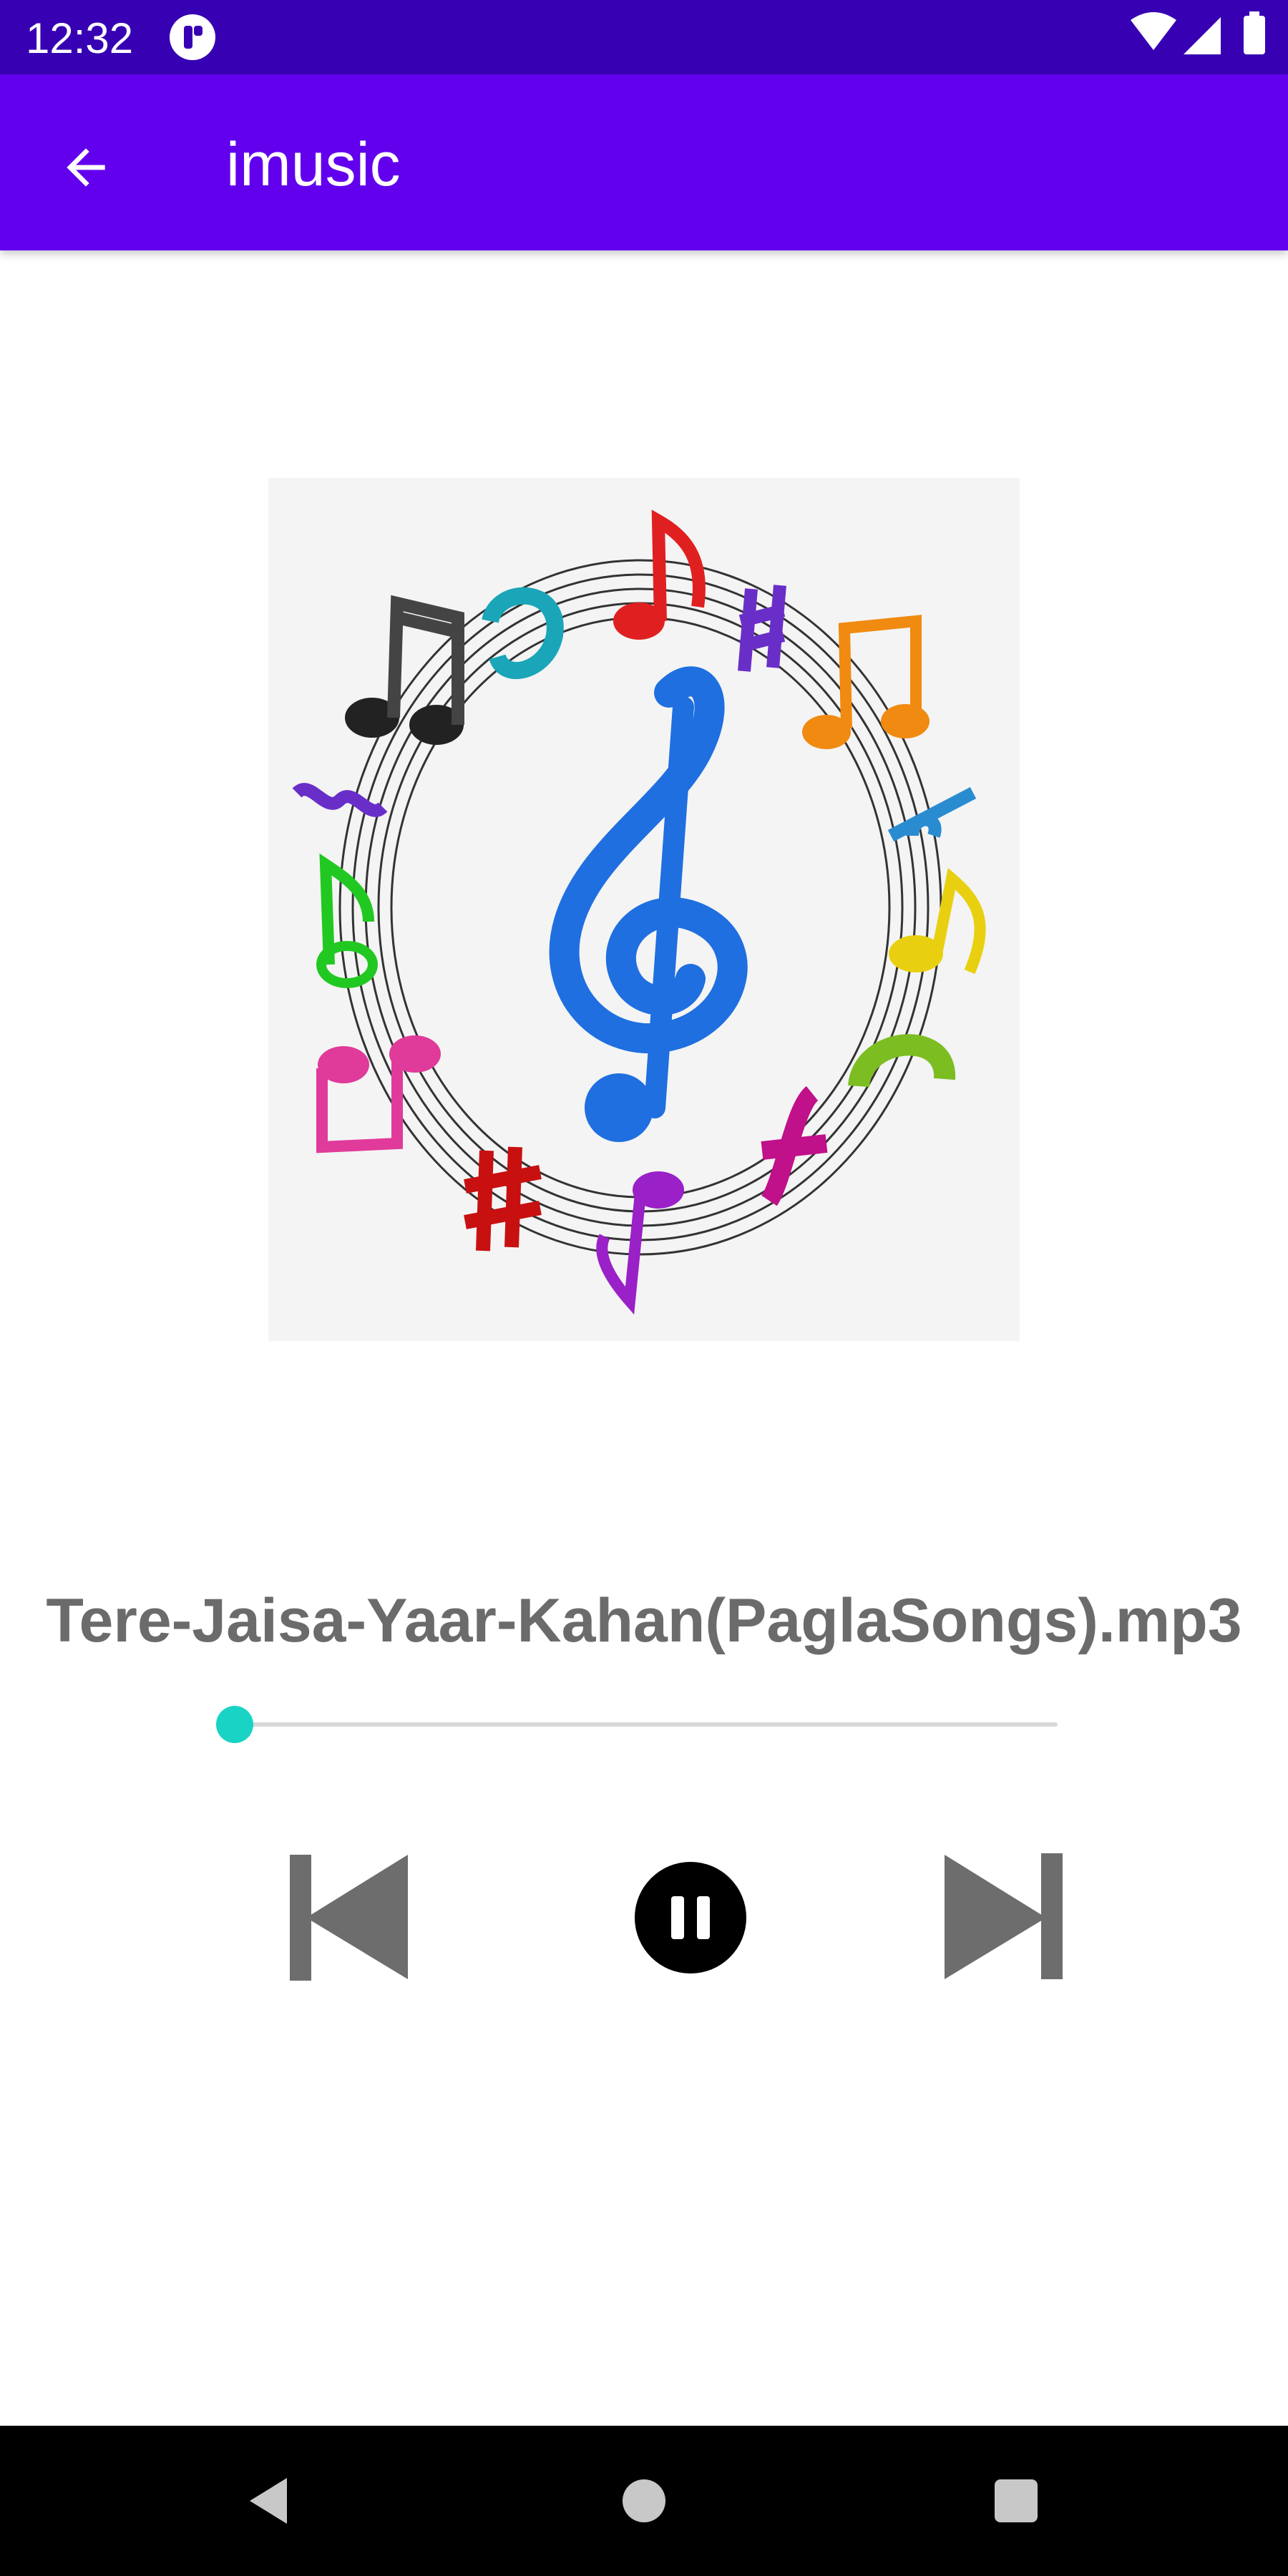  I want to click on skip-next-icon, so click(1004, 1916).